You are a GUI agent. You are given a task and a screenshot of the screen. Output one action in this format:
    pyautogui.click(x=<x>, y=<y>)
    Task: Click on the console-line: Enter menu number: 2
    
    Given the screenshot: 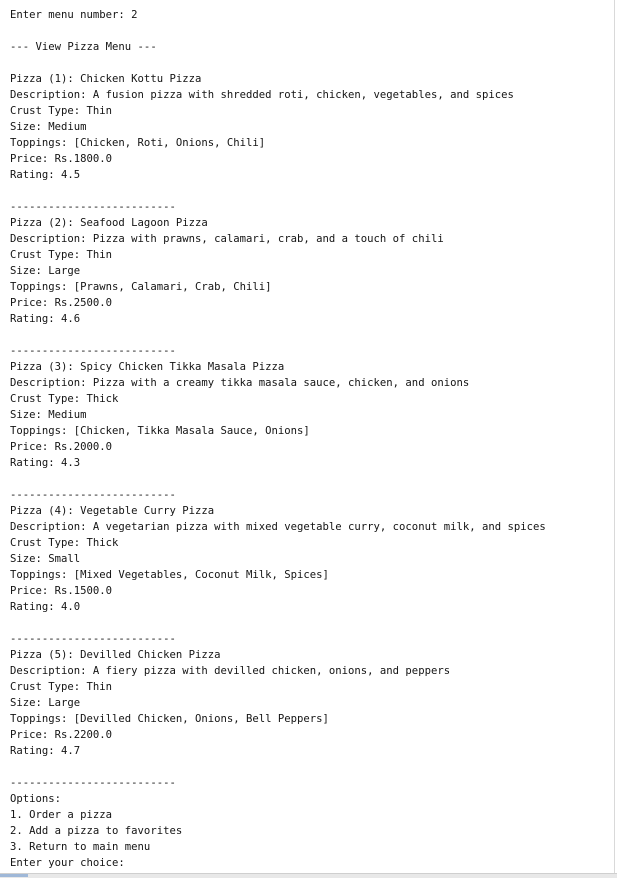 What is the action you would take?
    pyautogui.click(x=74, y=15)
    